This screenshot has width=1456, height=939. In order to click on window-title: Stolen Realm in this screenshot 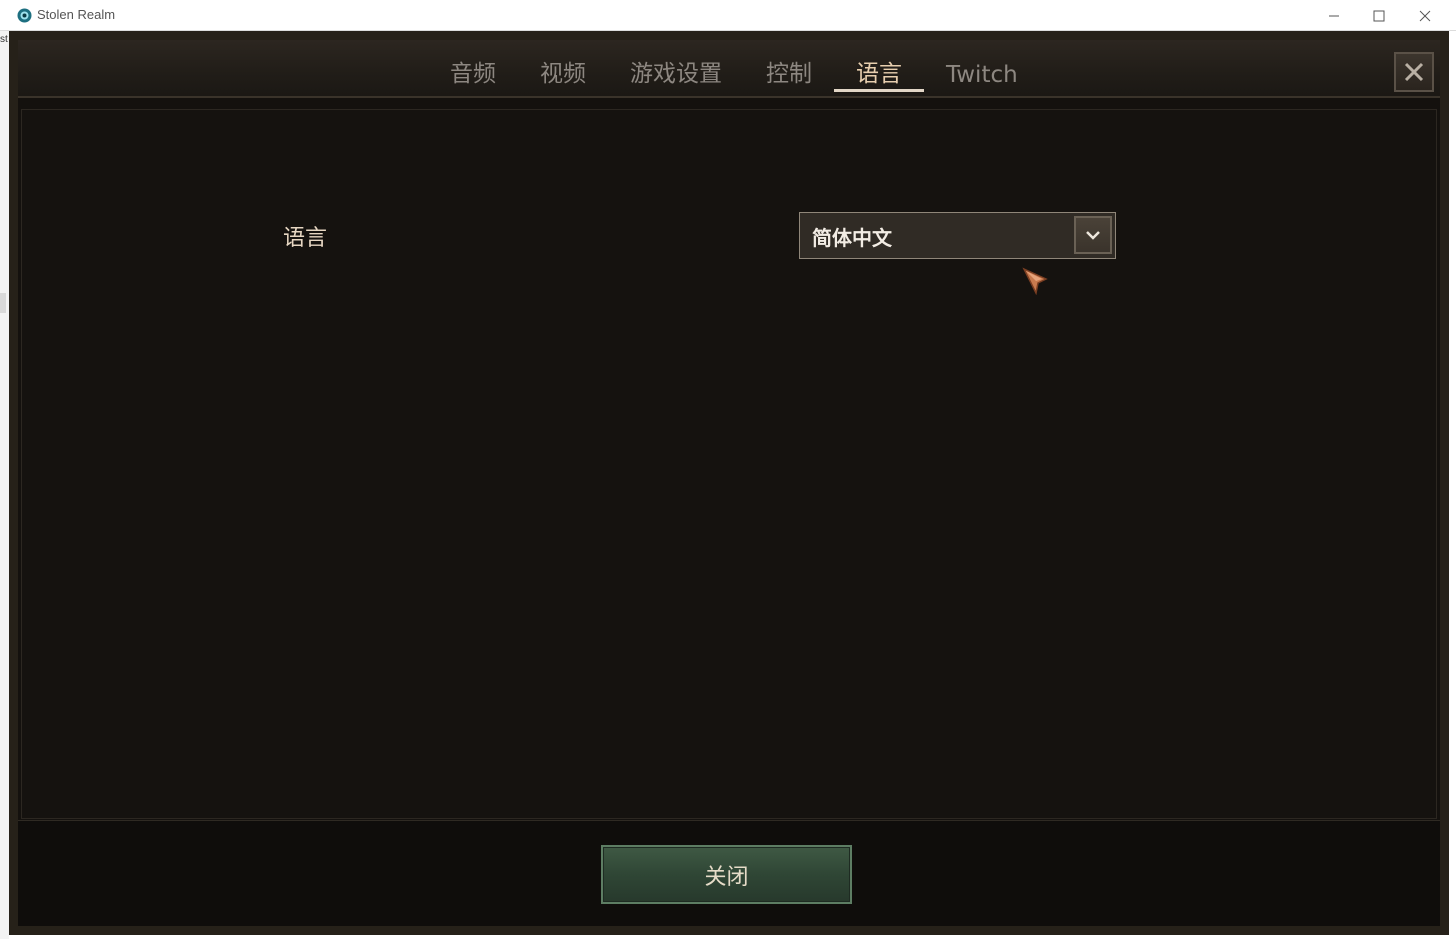, I will do `click(76, 14)`.